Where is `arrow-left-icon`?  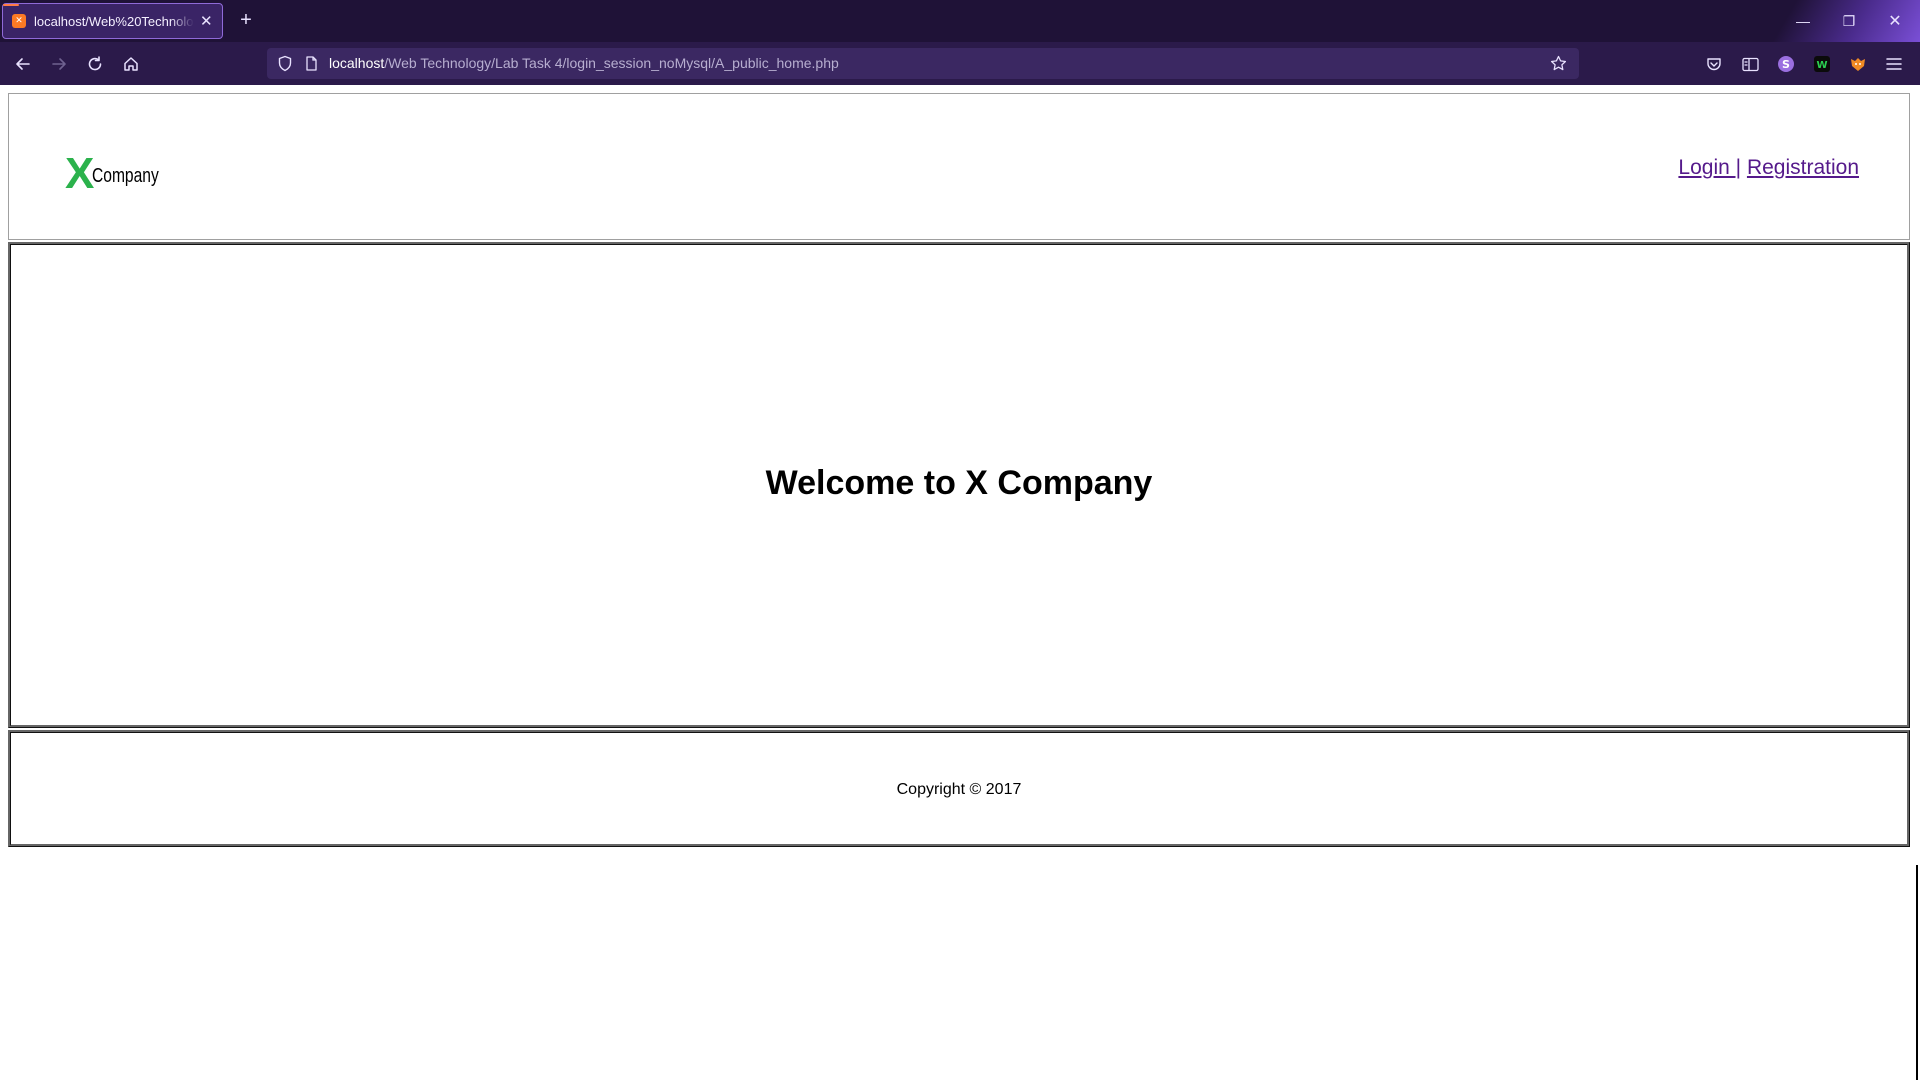
arrow-left-icon is located at coordinates (23, 64).